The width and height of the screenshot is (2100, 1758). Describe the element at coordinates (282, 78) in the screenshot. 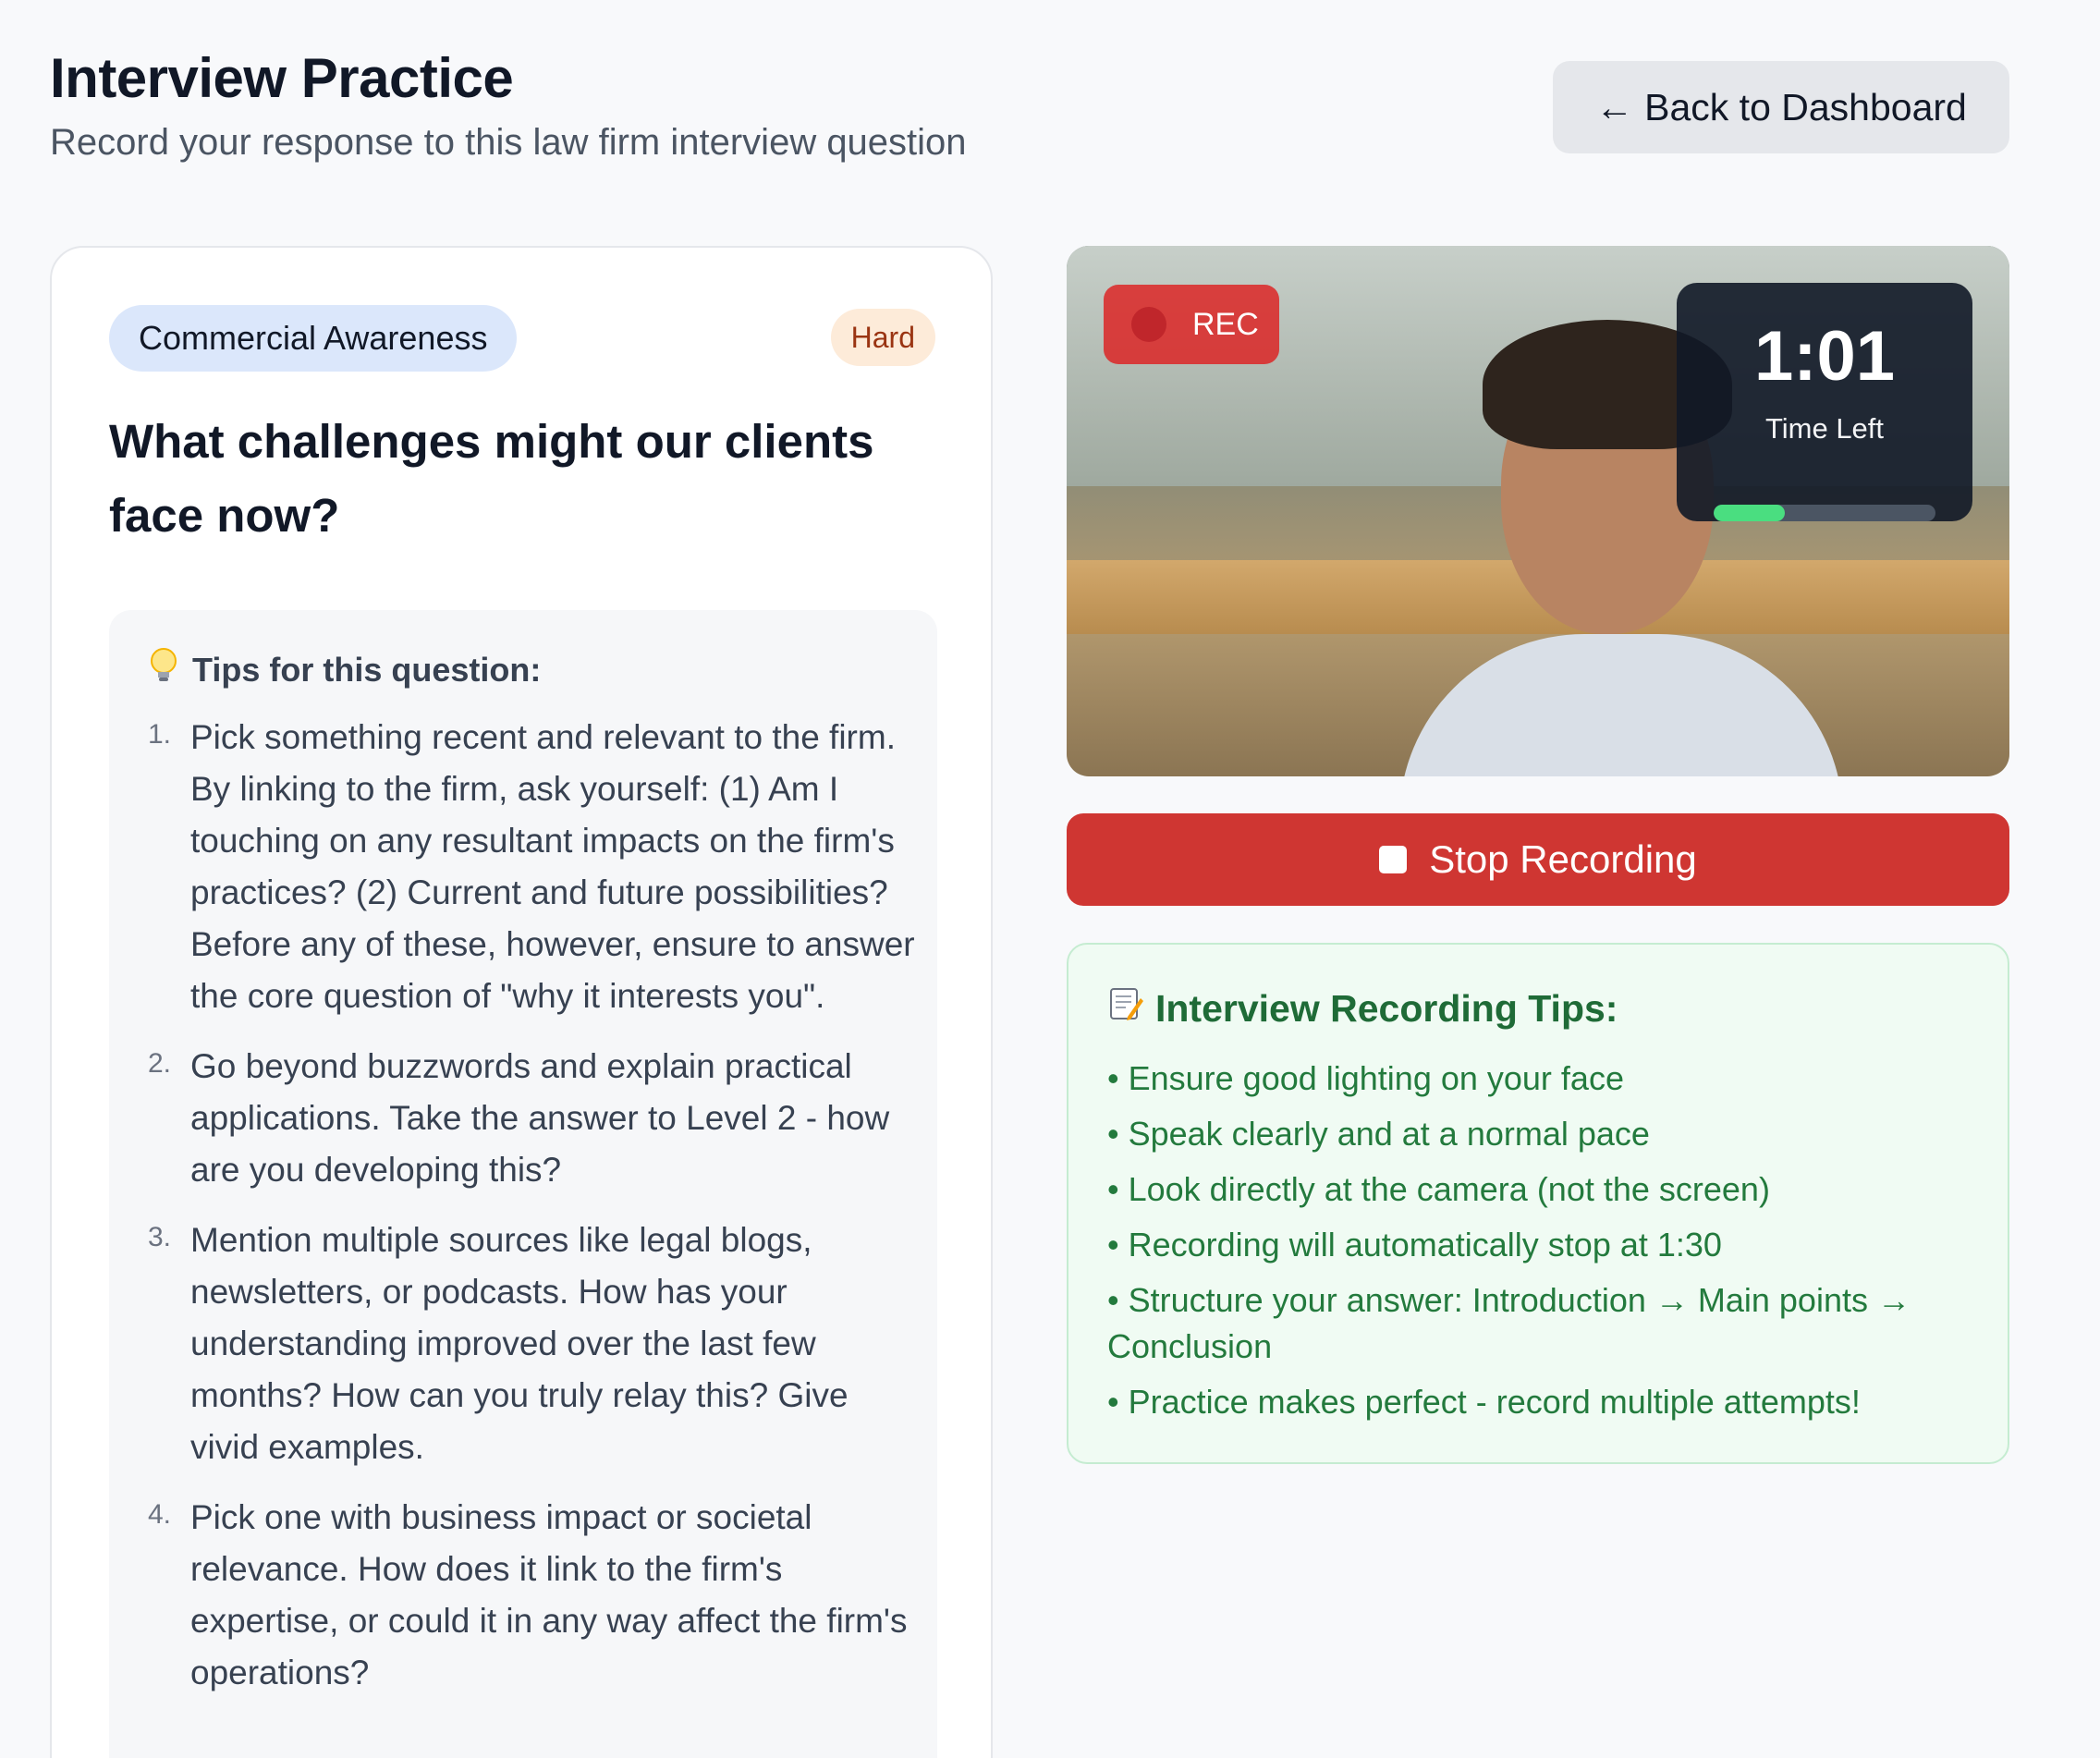

I see `page-title: Interview Practice` at that location.